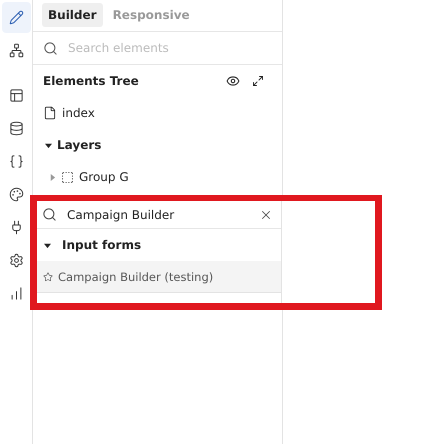 This screenshot has height=444, width=424. I want to click on expand-icon, so click(258, 81).